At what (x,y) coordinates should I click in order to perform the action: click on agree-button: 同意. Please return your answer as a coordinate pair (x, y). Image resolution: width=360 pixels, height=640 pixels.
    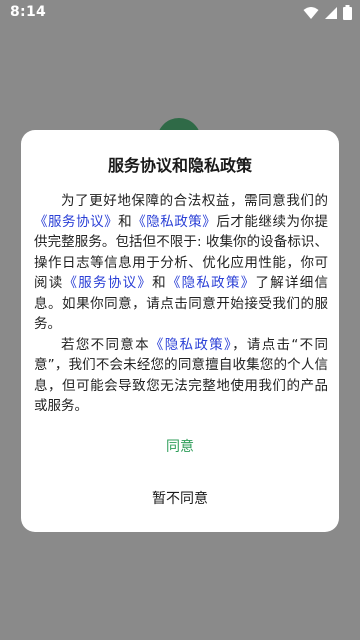
    Looking at the image, I should click on (180, 447).